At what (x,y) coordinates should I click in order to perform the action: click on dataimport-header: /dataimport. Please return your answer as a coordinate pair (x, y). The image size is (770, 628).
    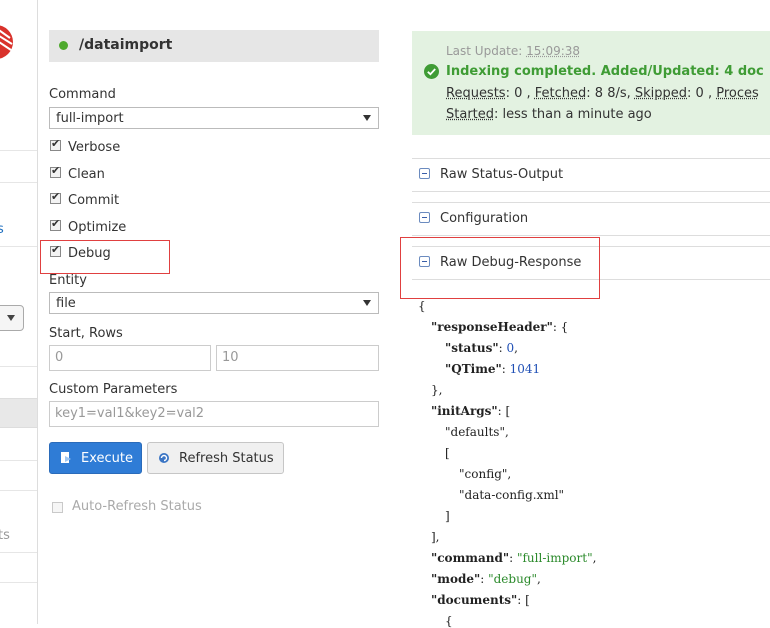
    Looking at the image, I should click on (214, 46).